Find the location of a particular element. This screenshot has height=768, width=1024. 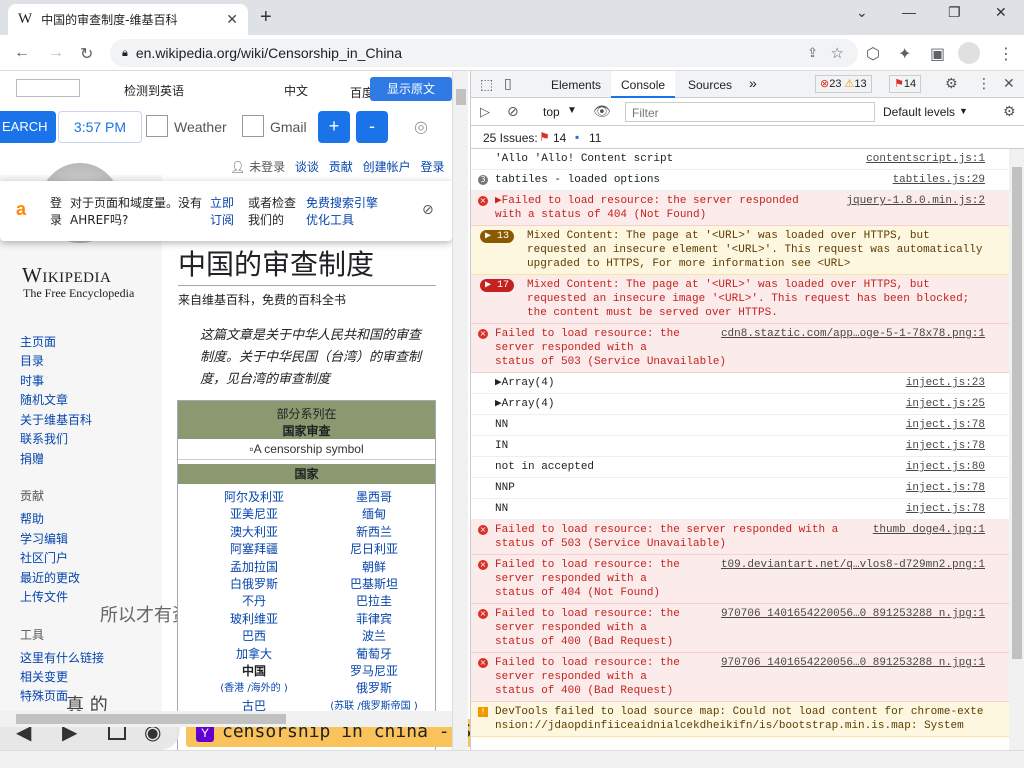

console-message: ▶Array(4) inject.js:23 is located at coordinates (740, 383).